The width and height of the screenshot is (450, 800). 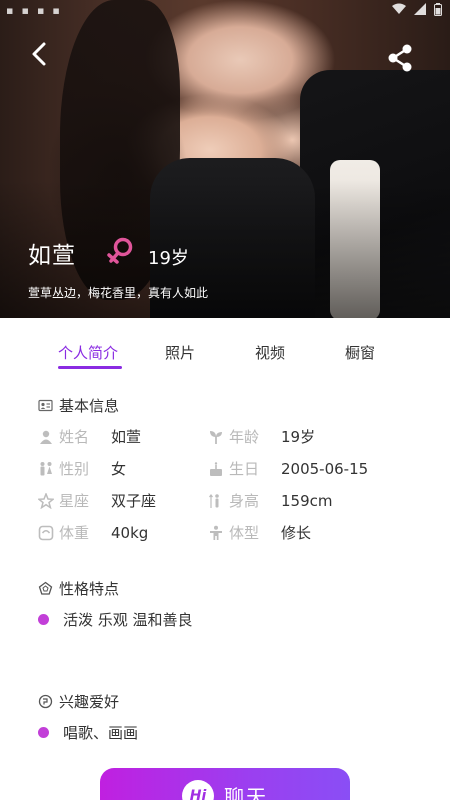 What do you see at coordinates (244, 501) in the screenshot?
I see `info-label: 身高` at bounding box center [244, 501].